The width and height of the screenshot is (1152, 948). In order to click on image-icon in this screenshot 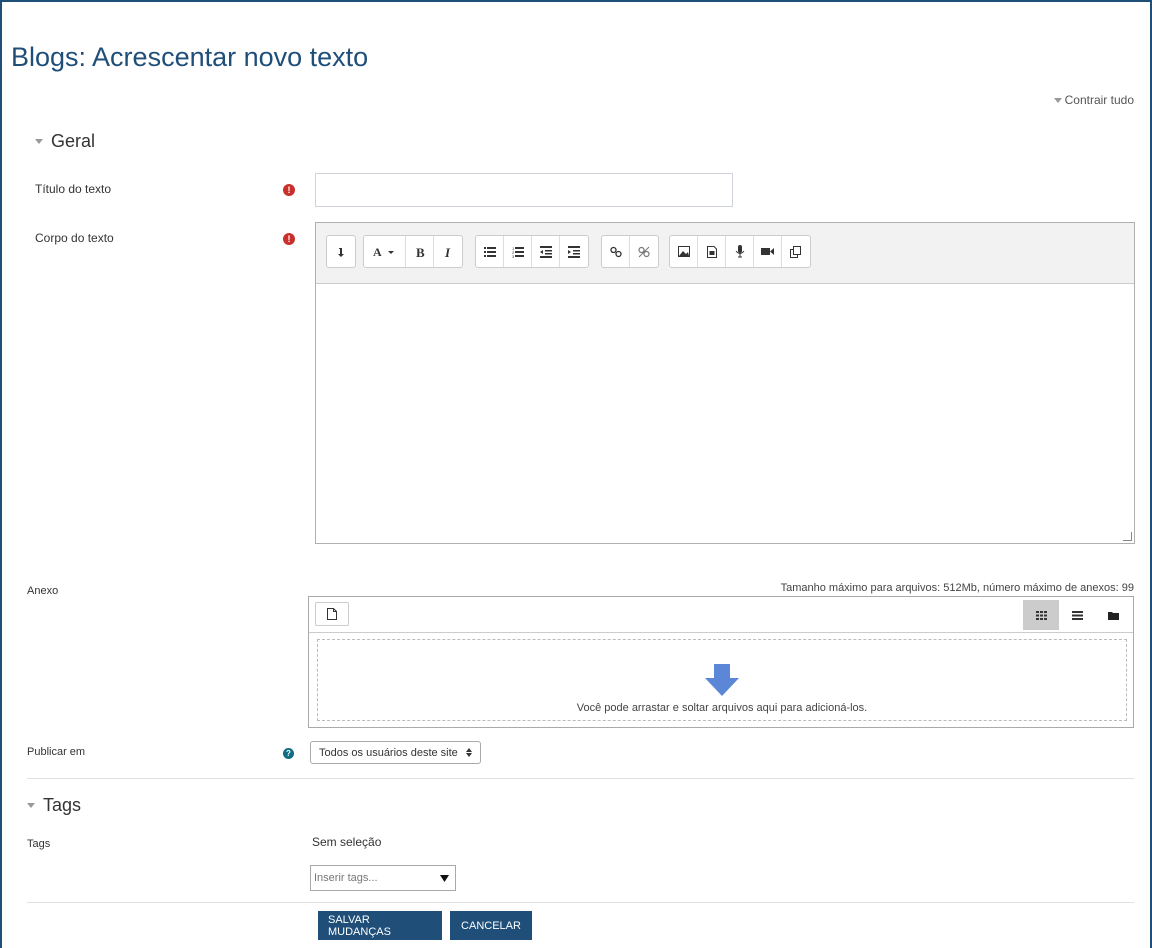, I will do `click(683, 251)`.